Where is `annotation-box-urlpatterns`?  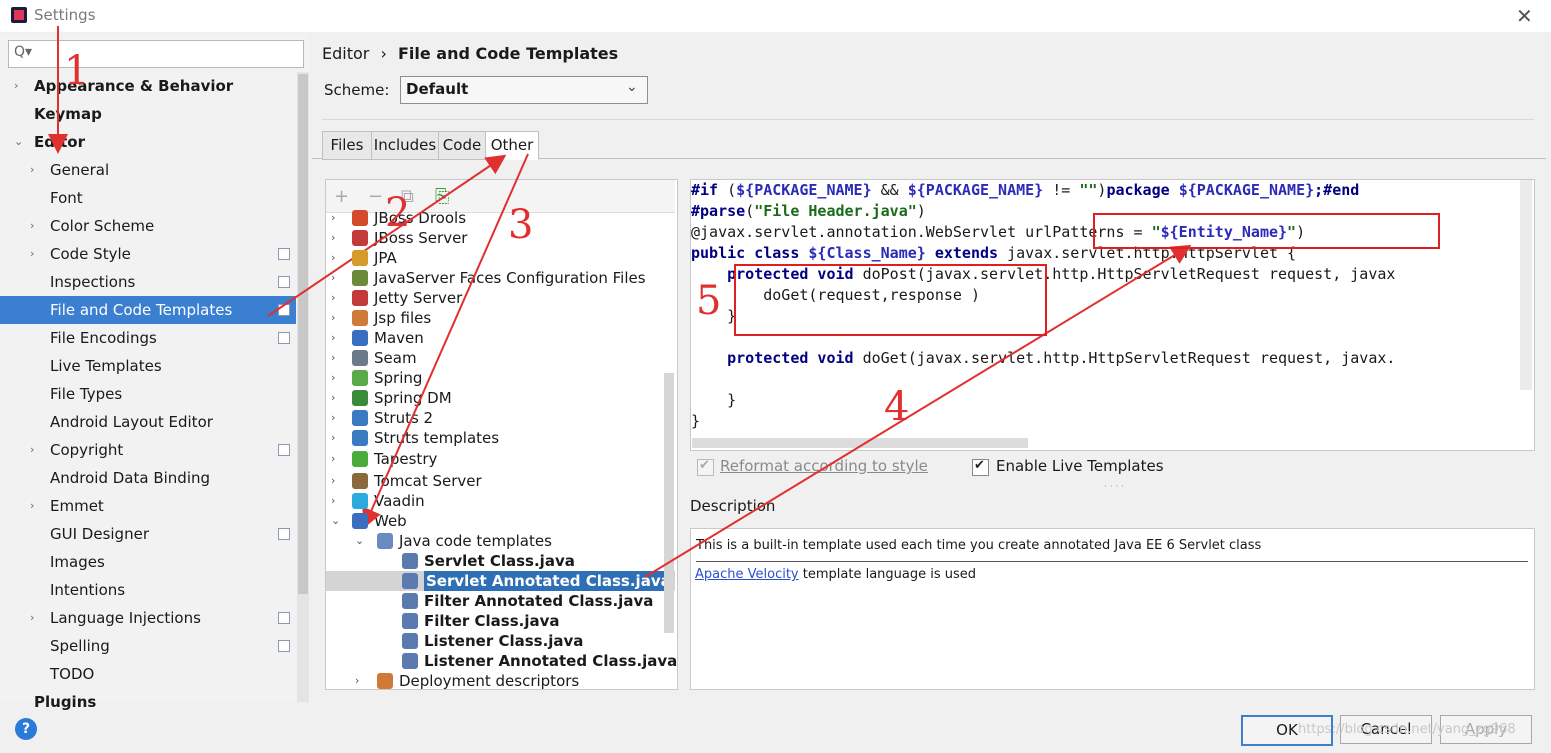
annotation-box-urlpatterns is located at coordinates (1266, 231).